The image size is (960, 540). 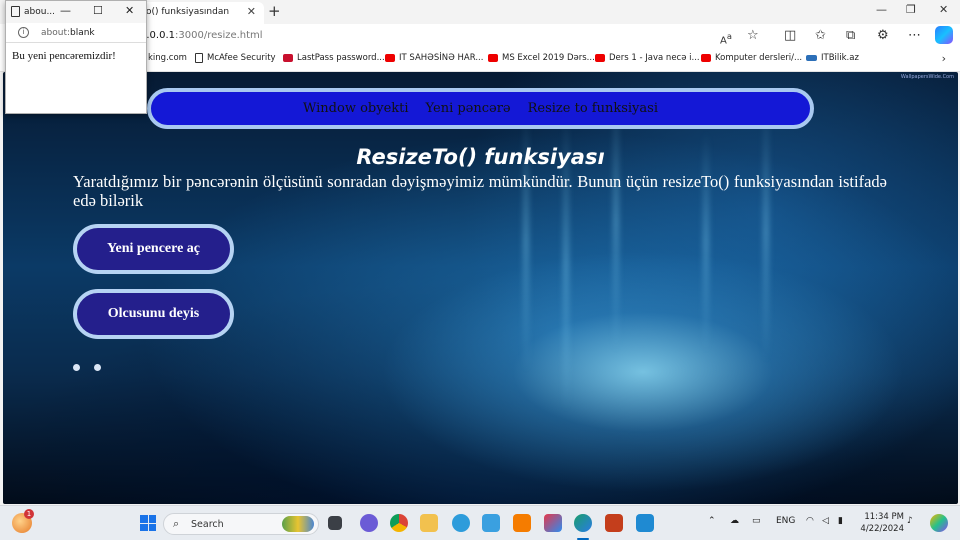 What do you see at coordinates (944, 35) in the screenshot?
I see `copilot-icon` at bounding box center [944, 35].